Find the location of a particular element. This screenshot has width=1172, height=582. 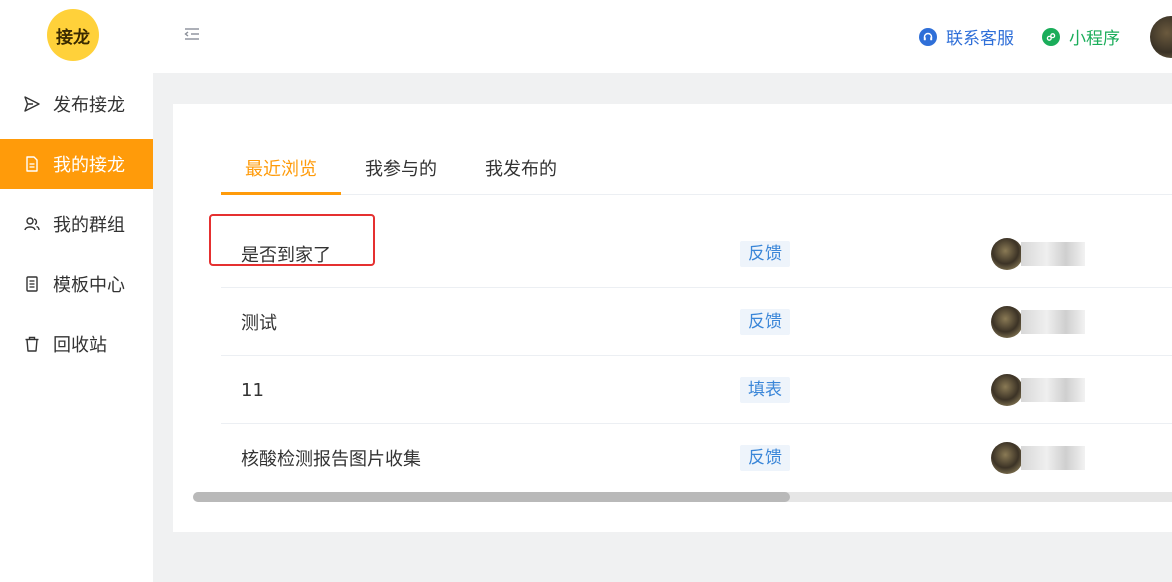

miniprogram-icon is located at coordinates (1051, 36).